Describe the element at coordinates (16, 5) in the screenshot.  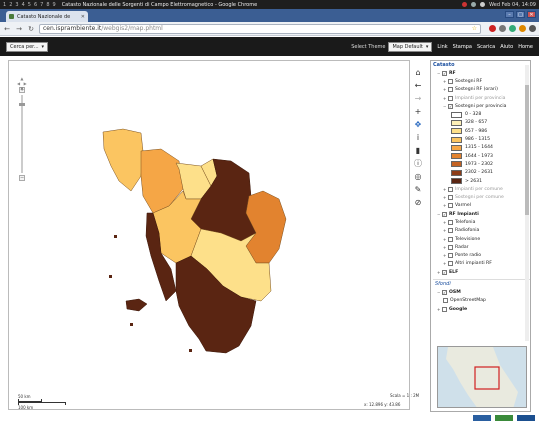
I see `workspace-3: 3` at that location.